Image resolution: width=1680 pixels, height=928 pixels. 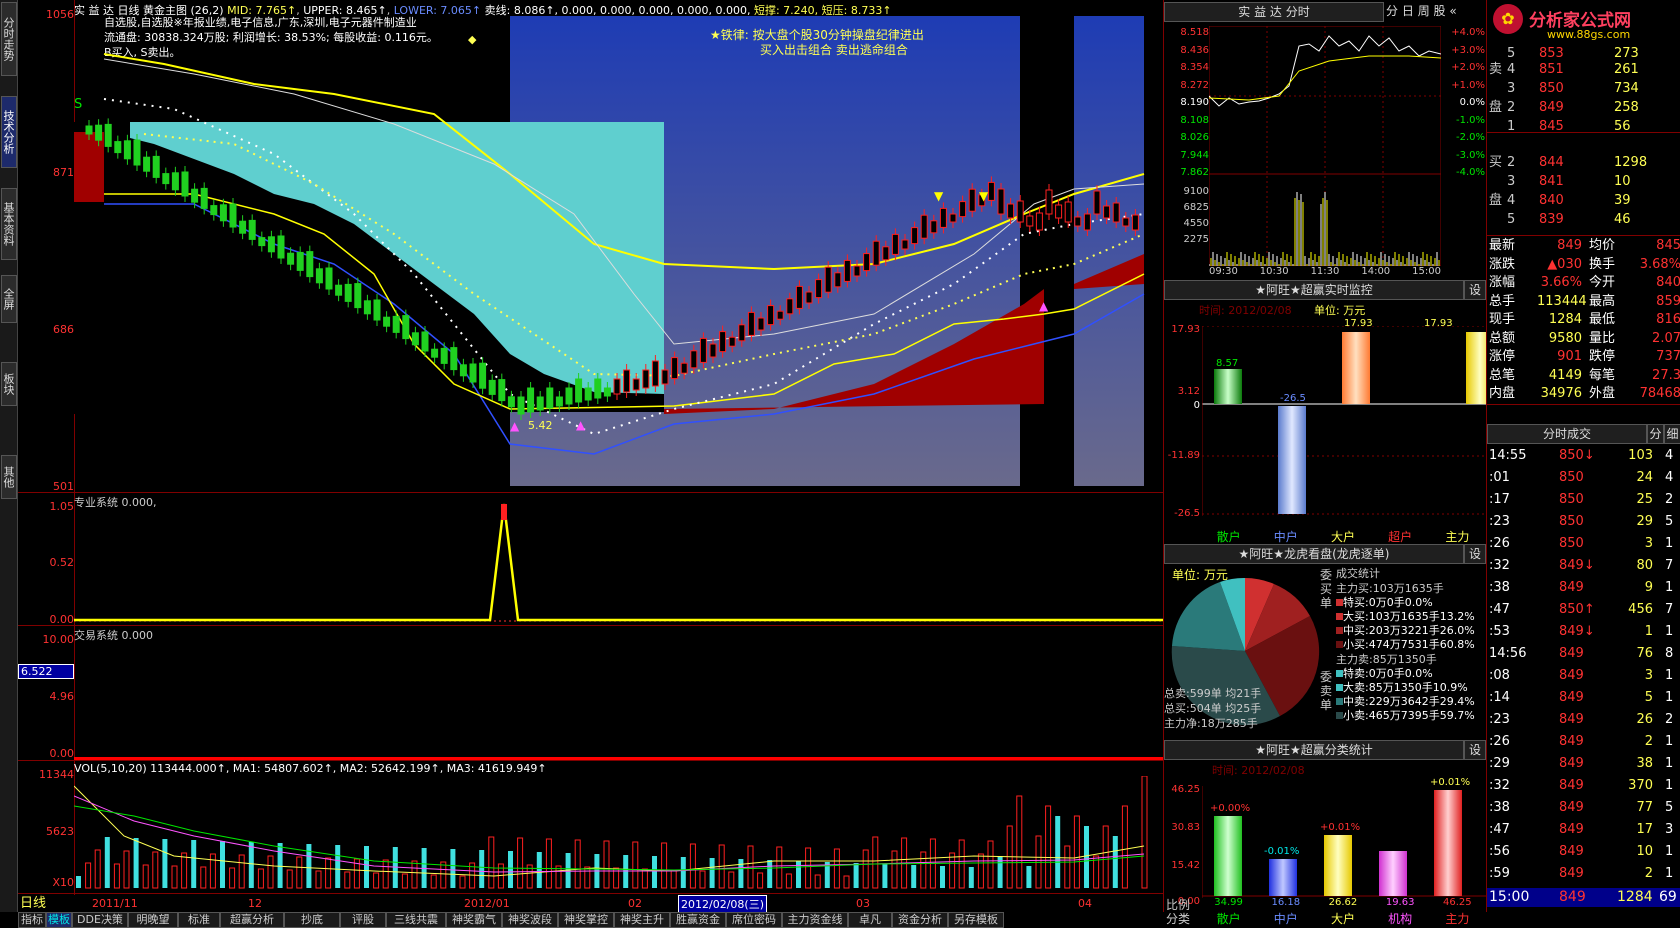 What do you see at coordinates (1314, 554) in the screenshot?
I see `dragon-title: ★阿旺★龙虎看盘(龙虎逐单)` at bounding box center [1314, 554].